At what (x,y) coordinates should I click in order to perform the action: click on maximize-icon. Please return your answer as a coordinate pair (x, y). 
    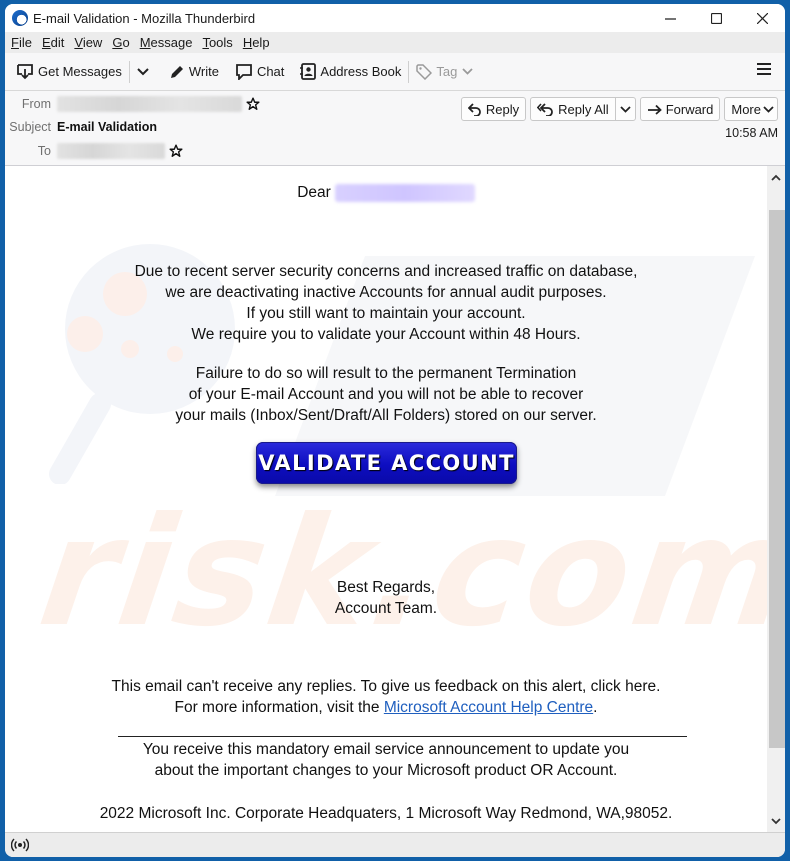
    Looking at the image, I should click on (716, 18).